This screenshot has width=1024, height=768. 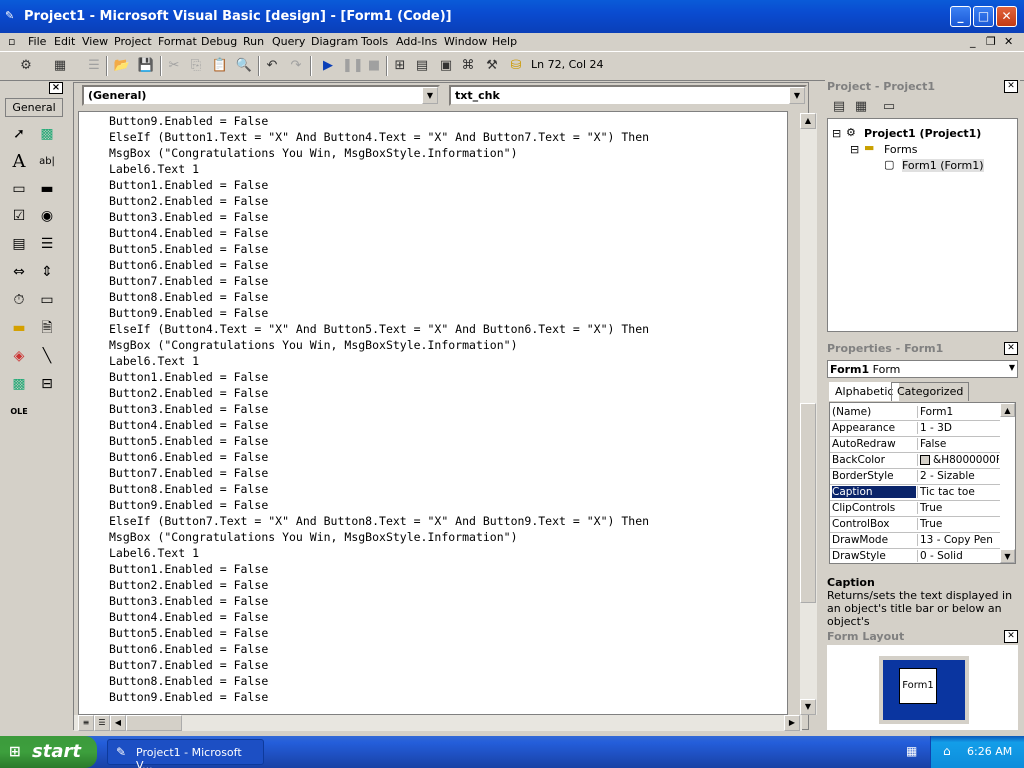 What do you see at coordinates (196, 66) in the screenshot?
I see `copy-icon: ⎘` at bounding box center [196, 66].